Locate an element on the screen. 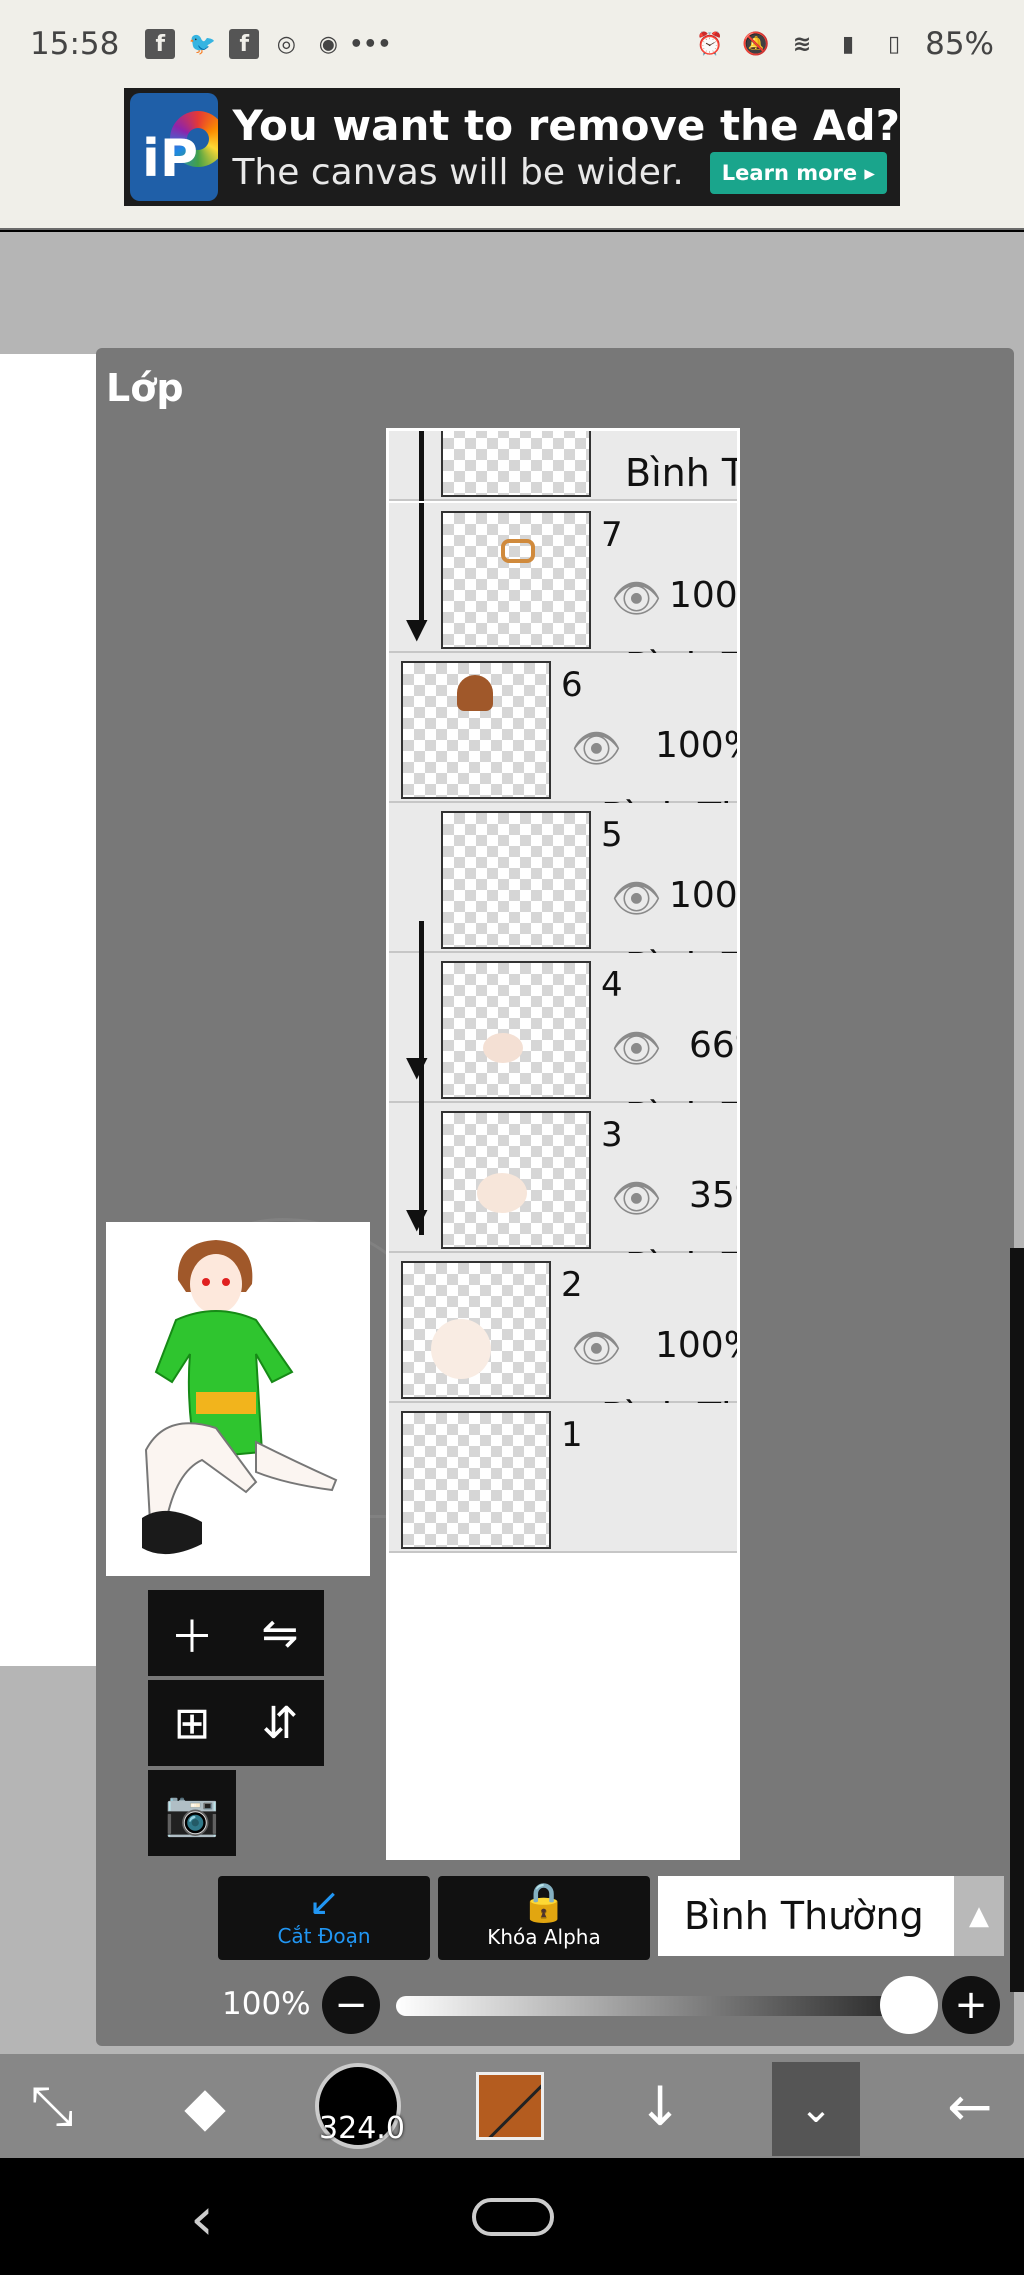 The width and height of the screenshot is (1024, 2275). opacity-increase-button: + is located at coordinates (971, 2005).